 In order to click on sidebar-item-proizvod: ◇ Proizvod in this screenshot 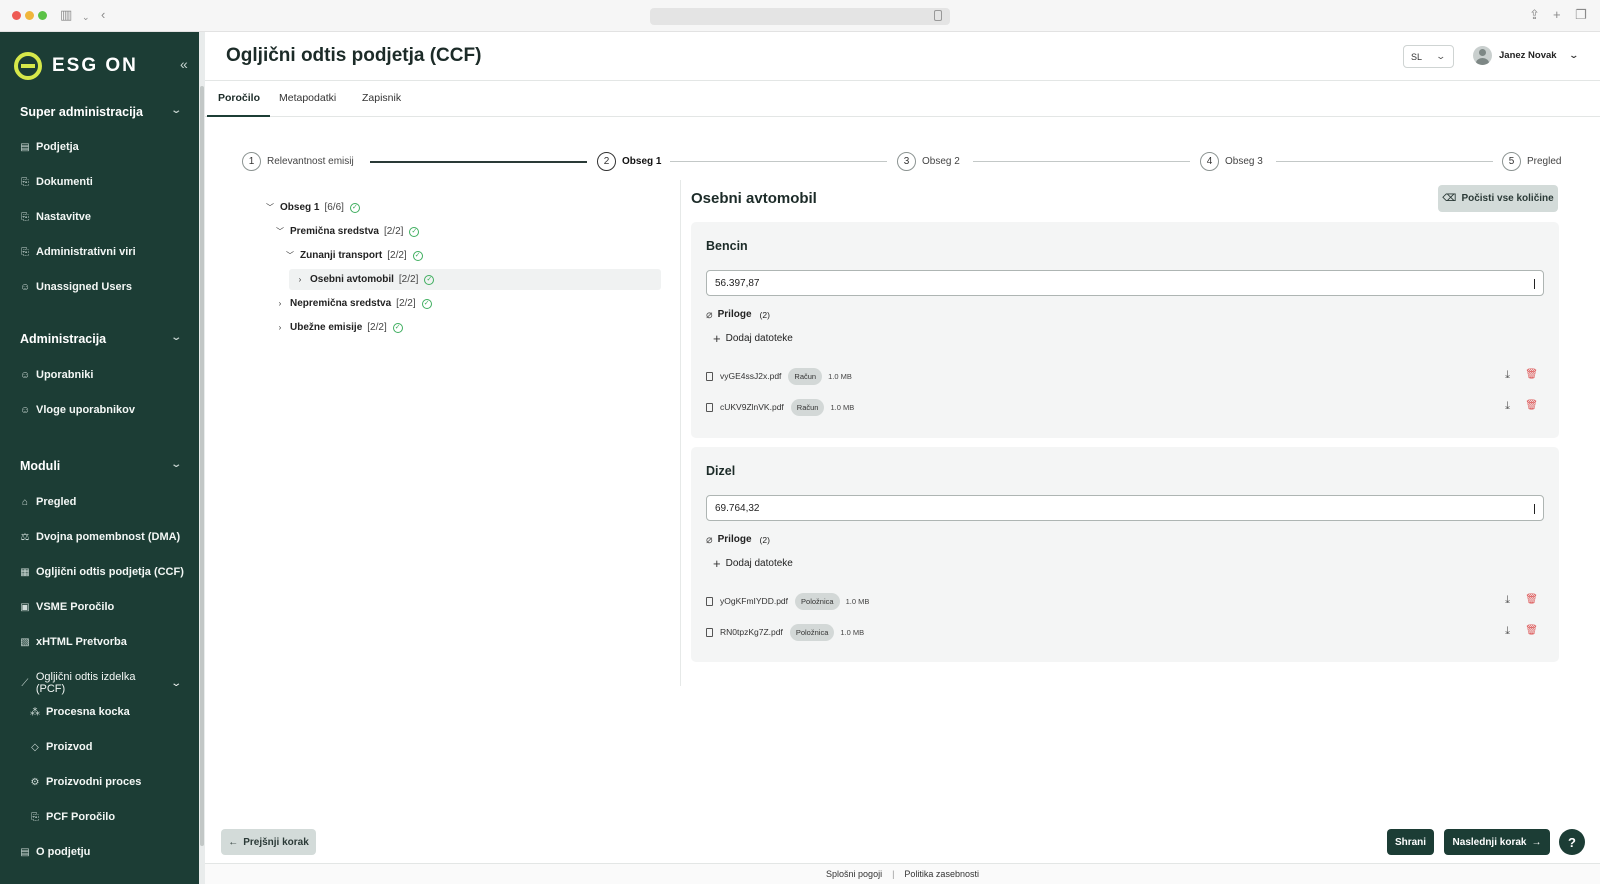, I will do `click(61, 747)`.